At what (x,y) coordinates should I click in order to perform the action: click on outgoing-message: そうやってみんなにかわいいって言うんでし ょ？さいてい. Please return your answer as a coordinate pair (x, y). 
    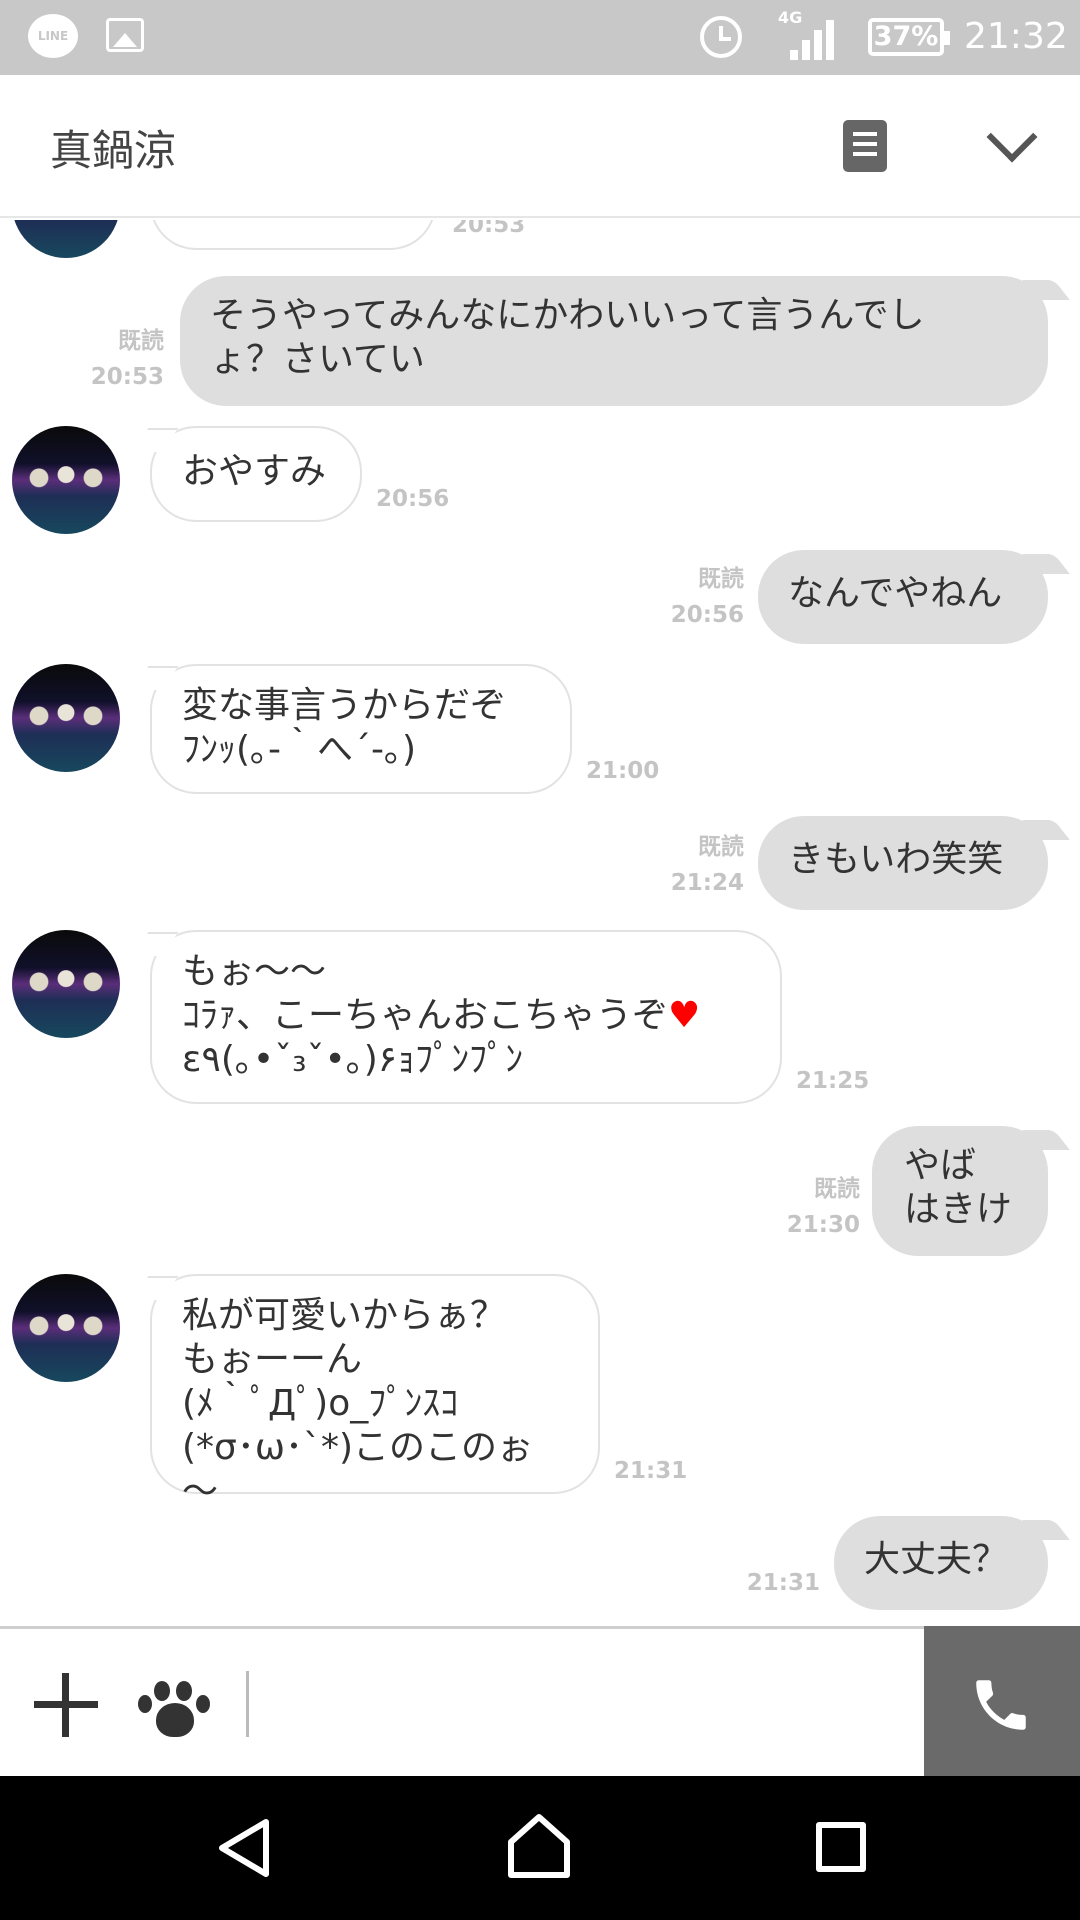
    Looking at the image, I should click on (614, 341).